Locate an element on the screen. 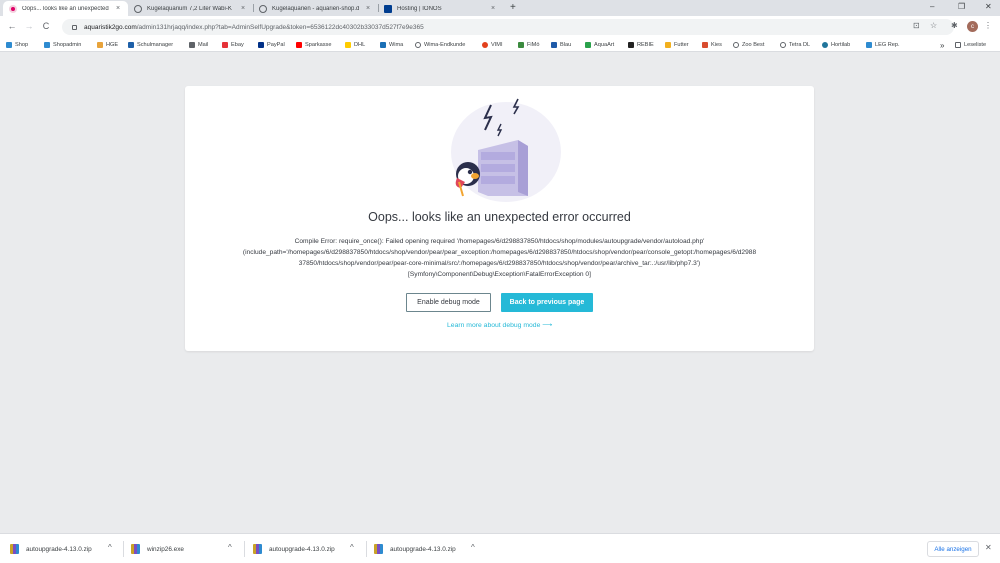 The image size is (1000, 563). bookmark-paypal: PayPal is located at coordinates (271, 45).